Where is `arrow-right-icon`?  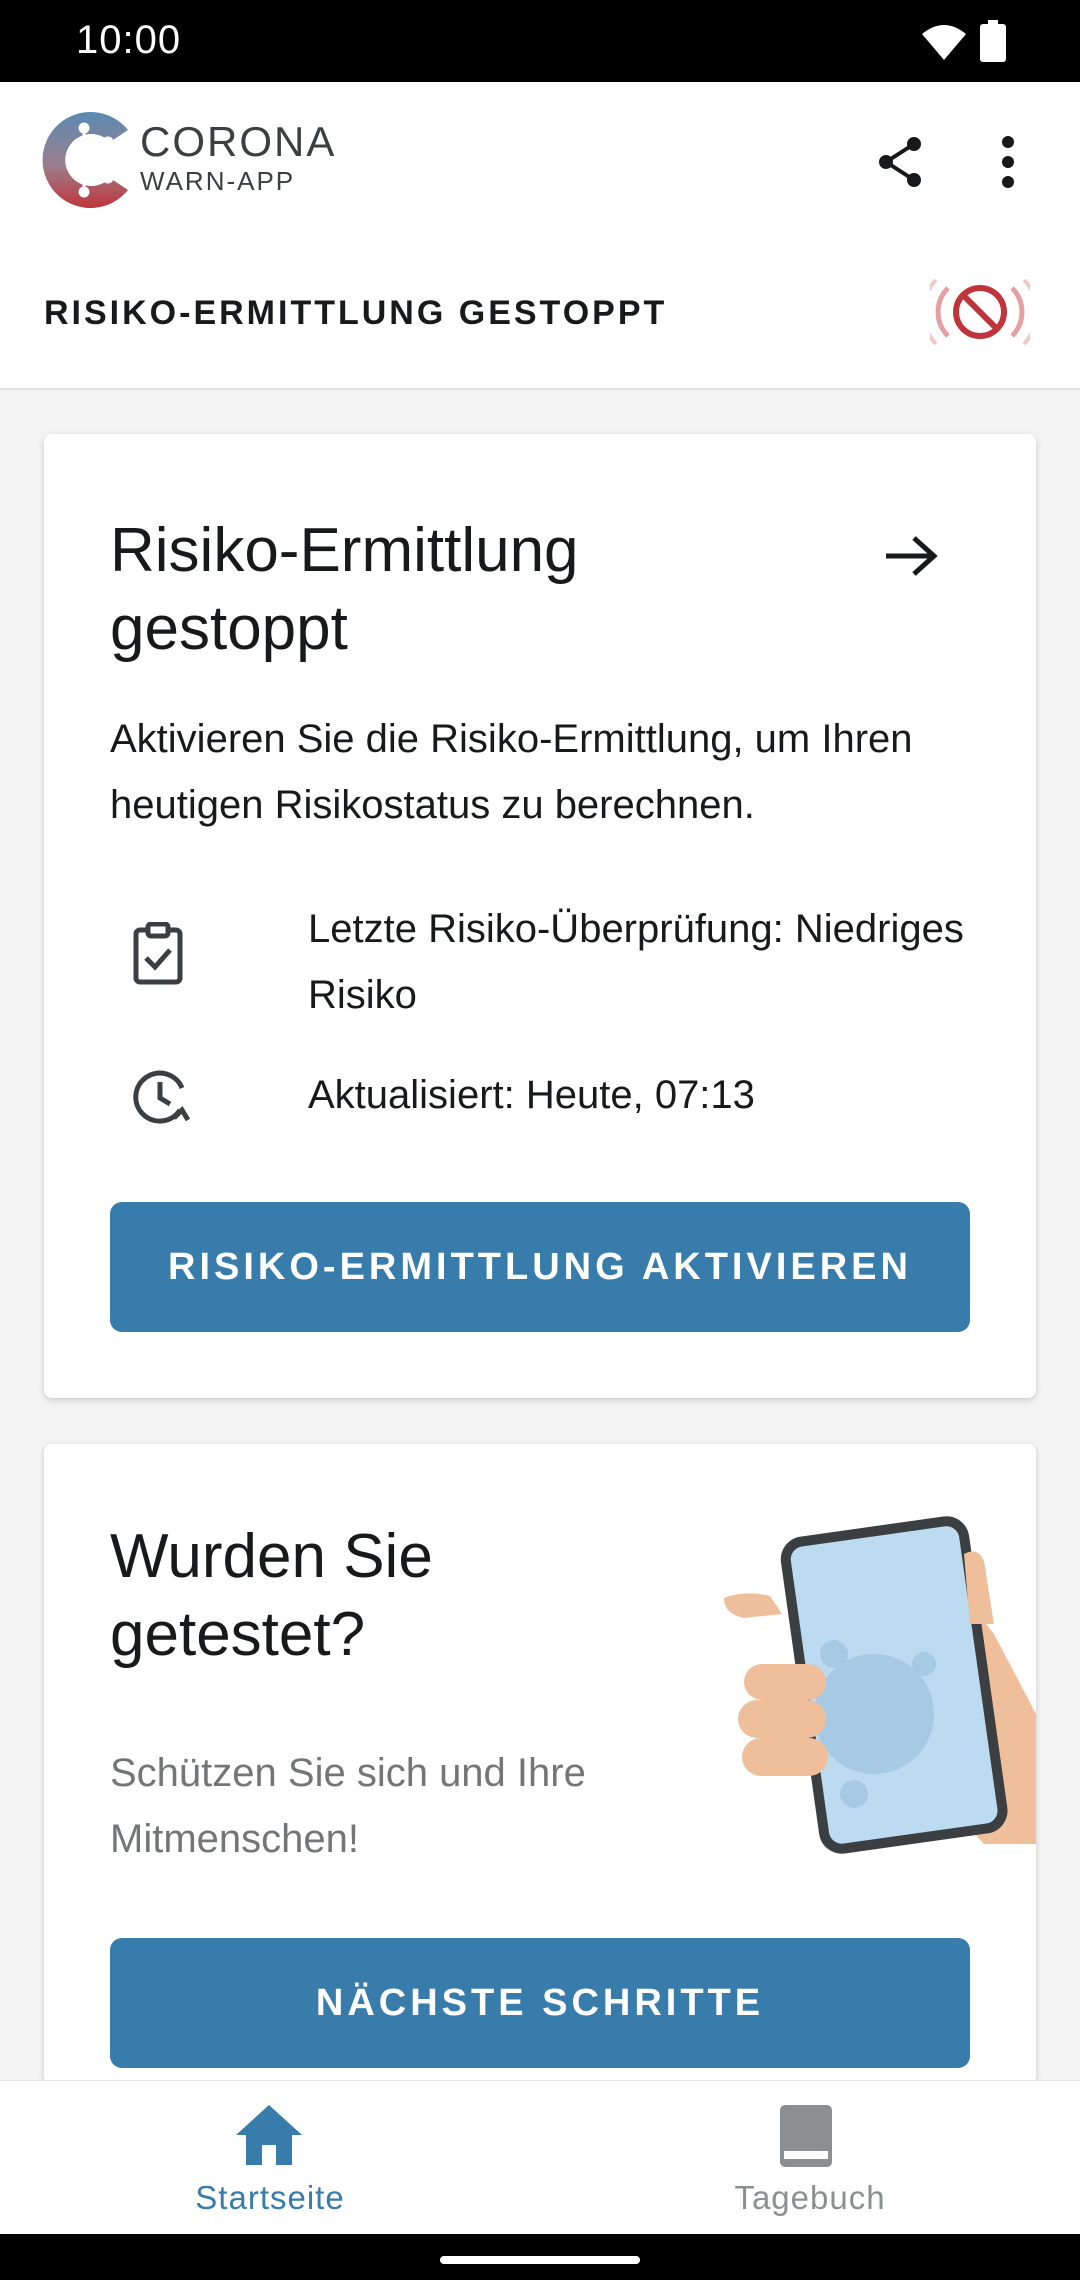 arrow-right-icon is located at coordinates (912, 558).